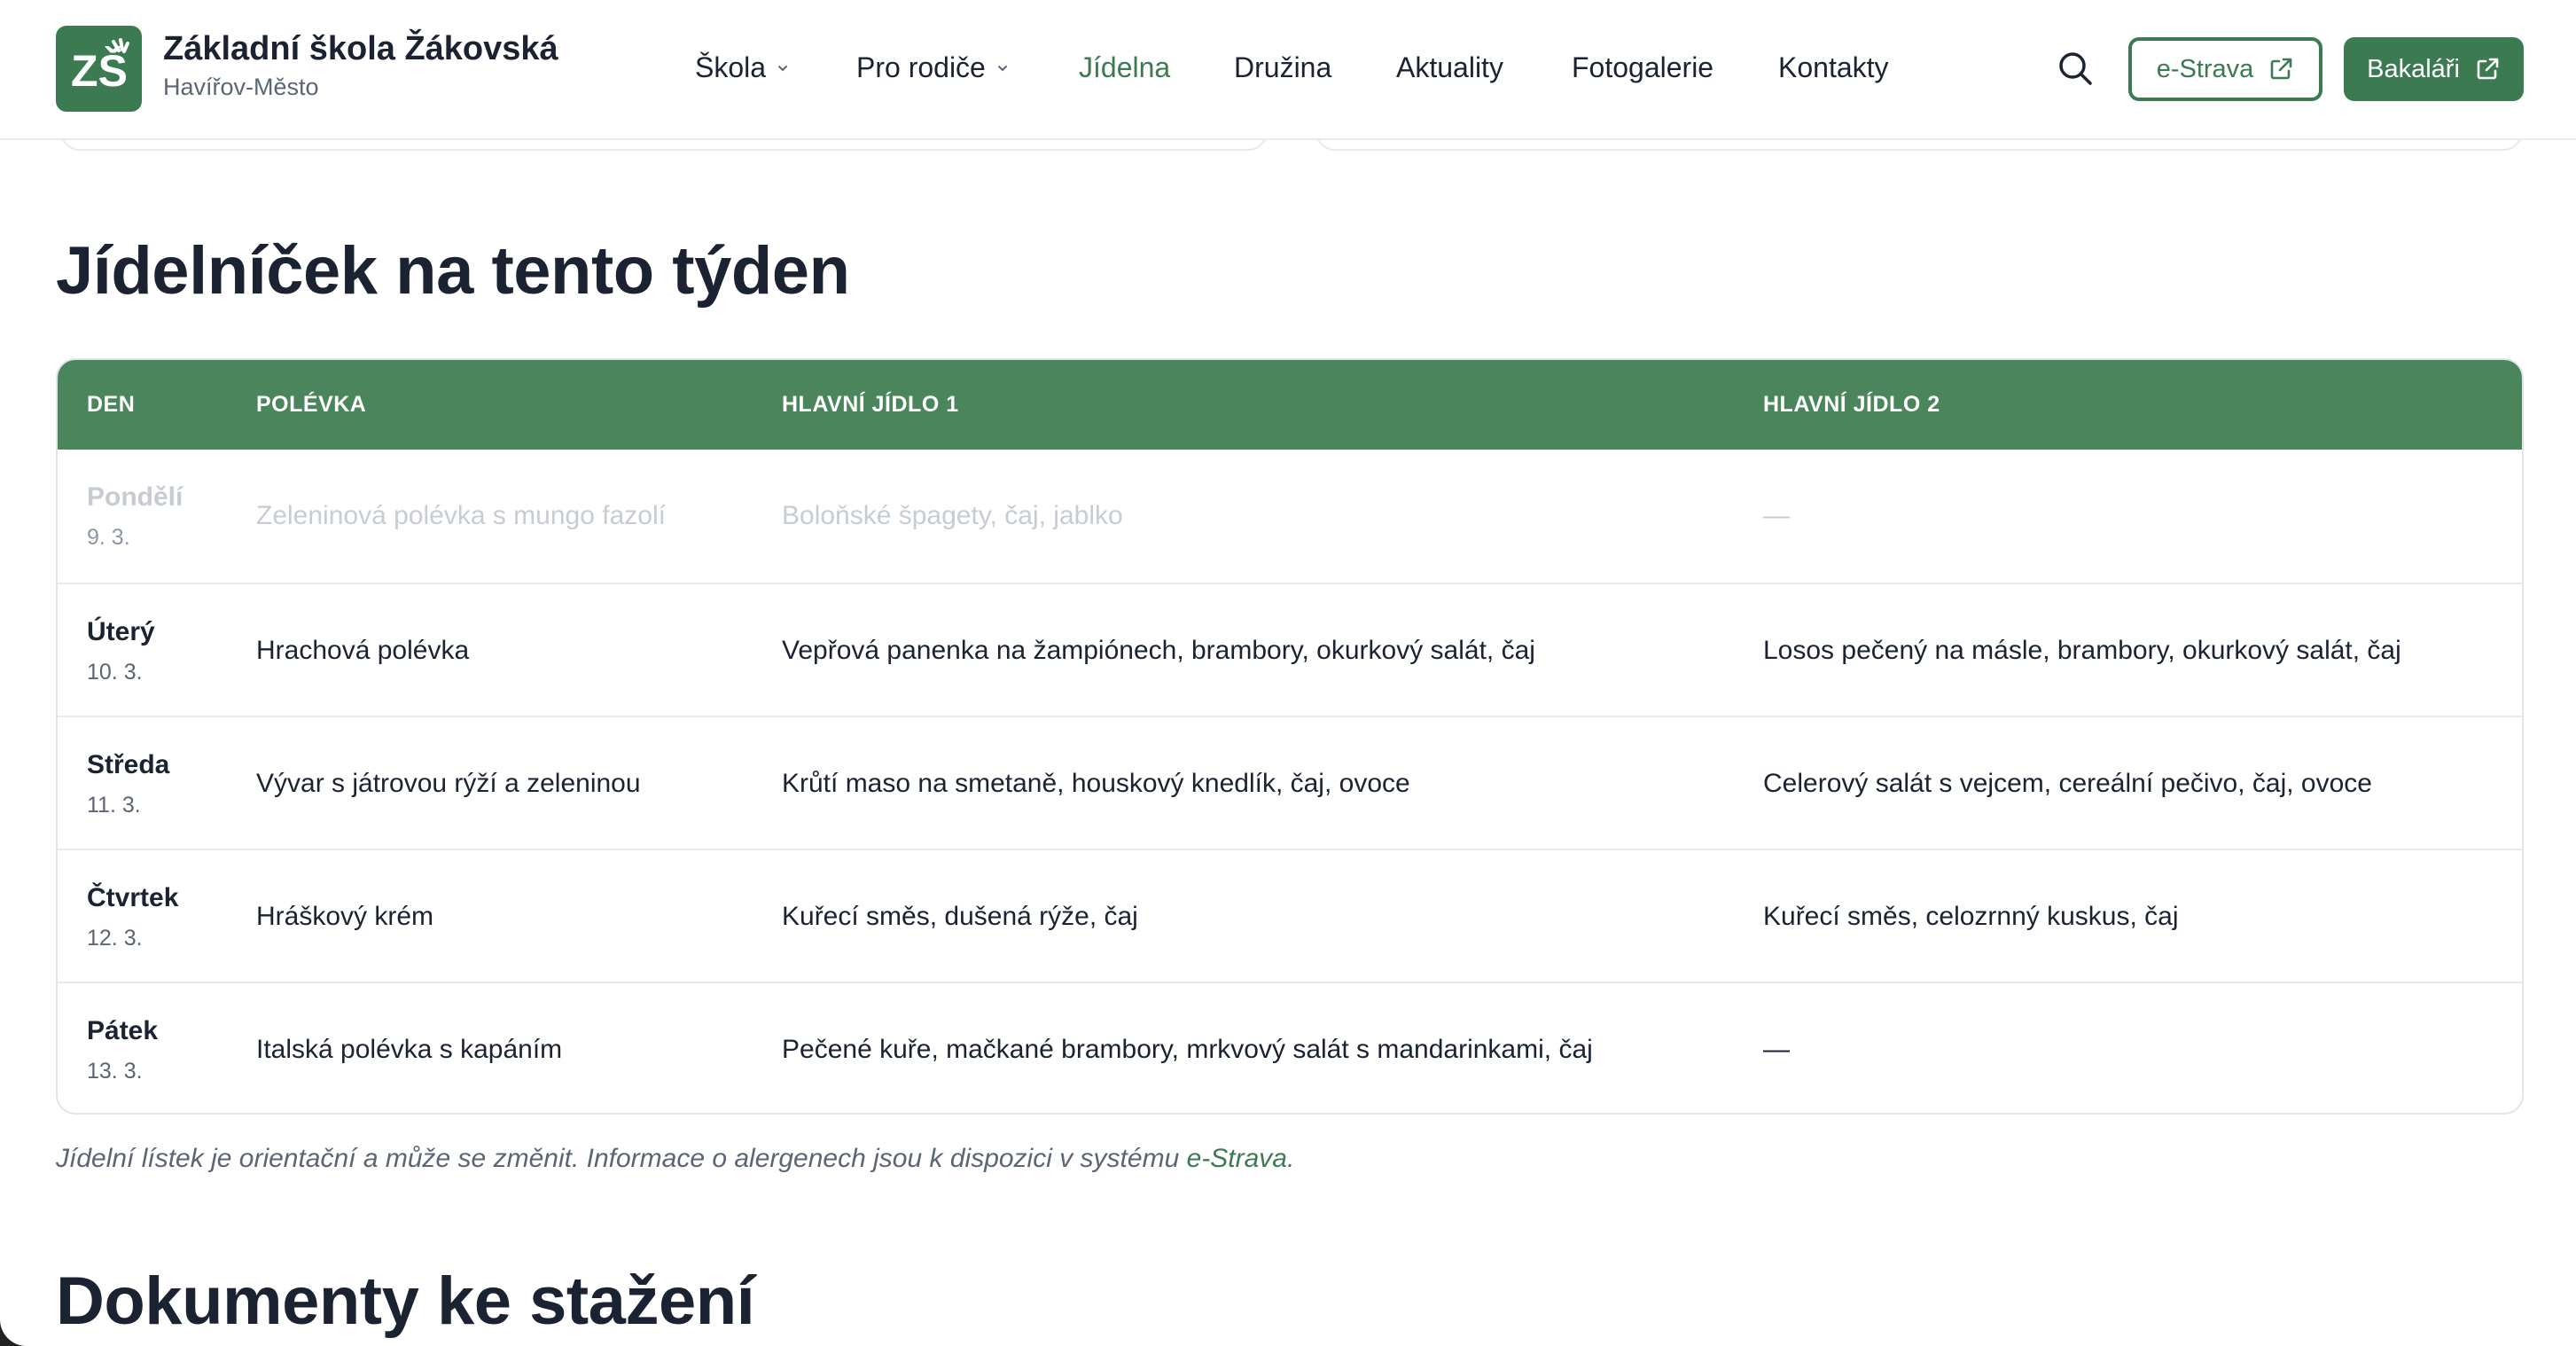 The height and width of the screenshot is (1346, 2576). What do you see at coordinates (345, 916) in the screenshot?
I see `soup-cell: Hráškový krém` at bounding box center [345, 916].